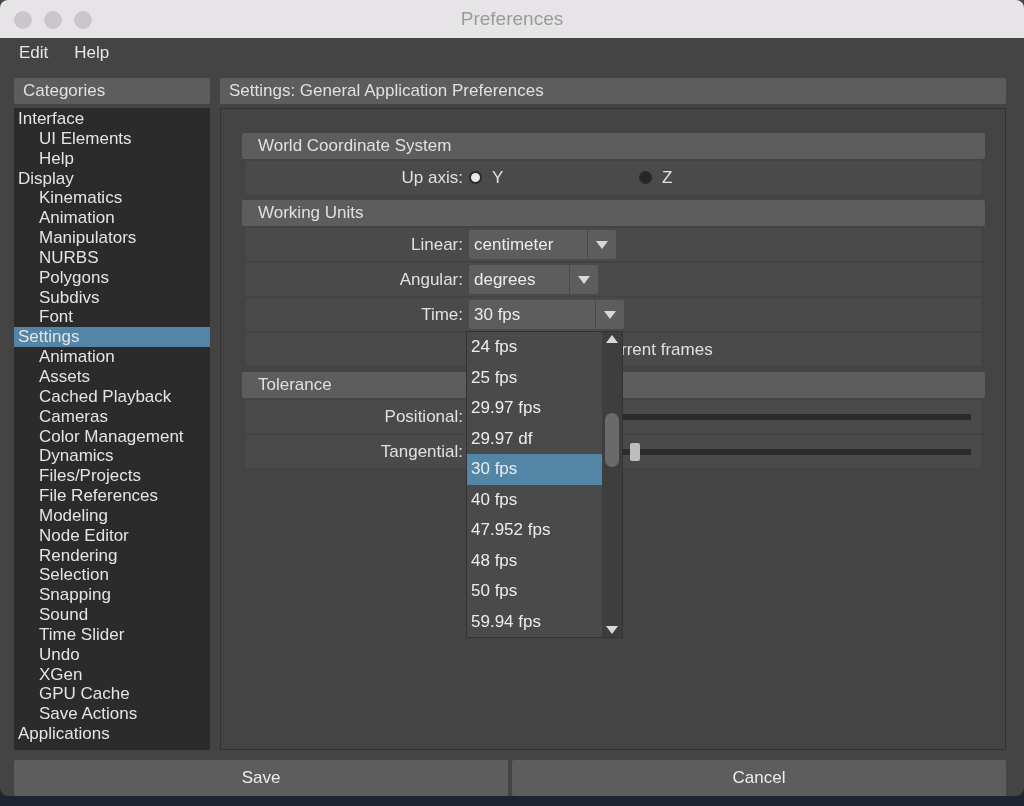  I want to click on field-label: Linear:, so click(437, 244).